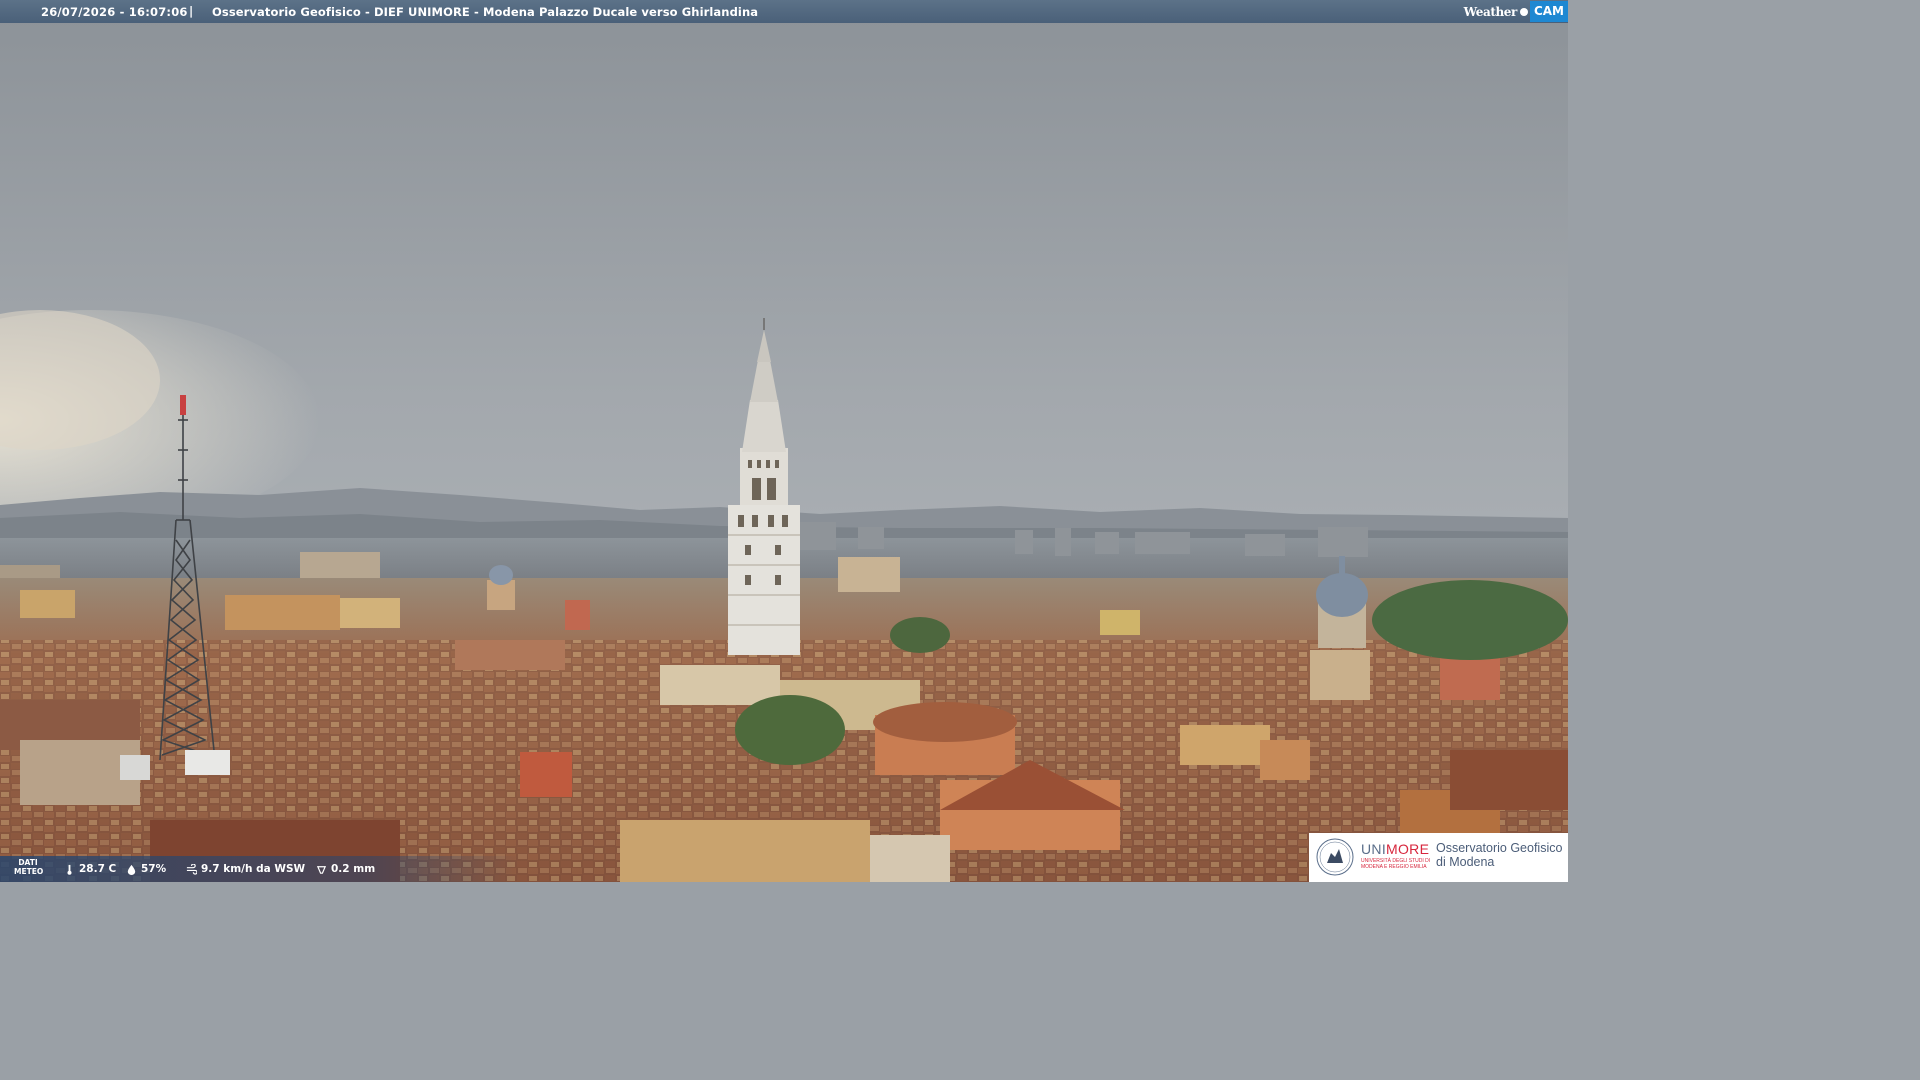 This screenshot has height=1080, width=1920. I want to click on unimore-seal-icon, so click(1335, 857).